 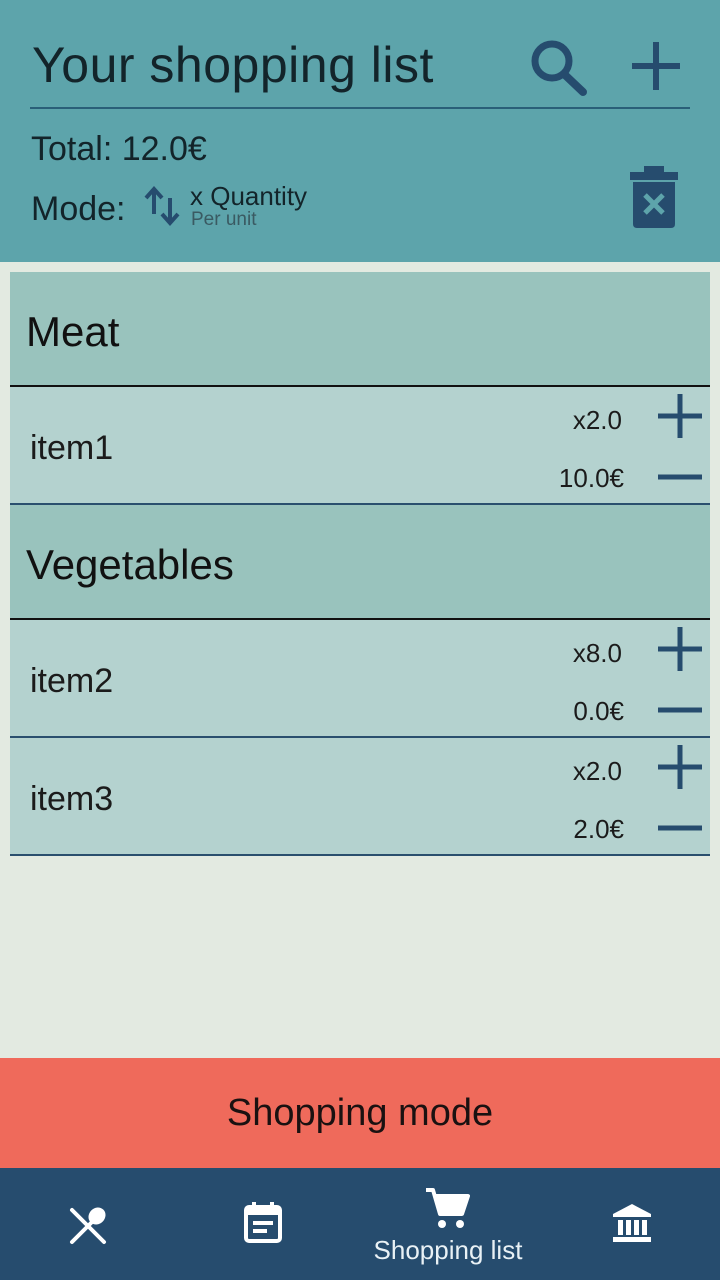 I want to click on item-price: 10.0€, so click(x=591, y=478).